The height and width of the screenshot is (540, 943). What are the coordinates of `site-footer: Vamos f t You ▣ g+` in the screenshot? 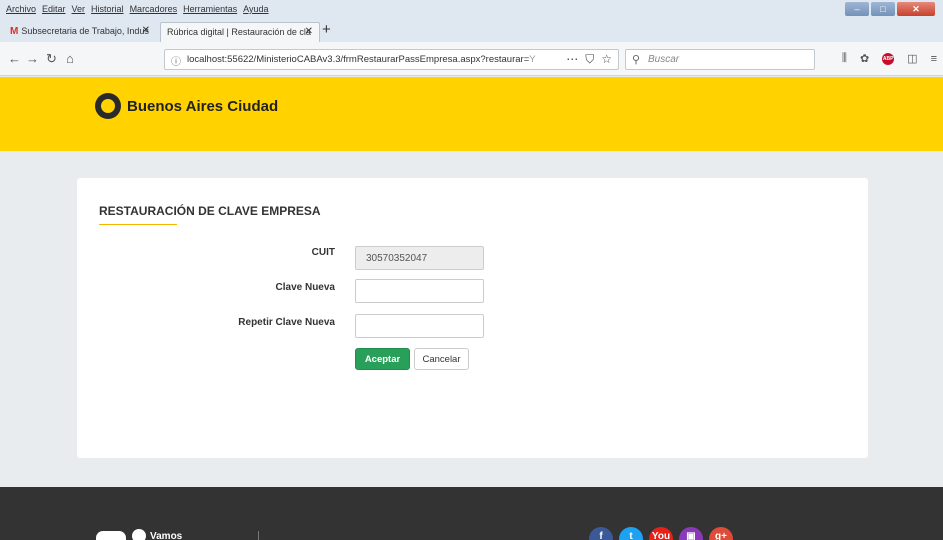 It's located at (471, 513).